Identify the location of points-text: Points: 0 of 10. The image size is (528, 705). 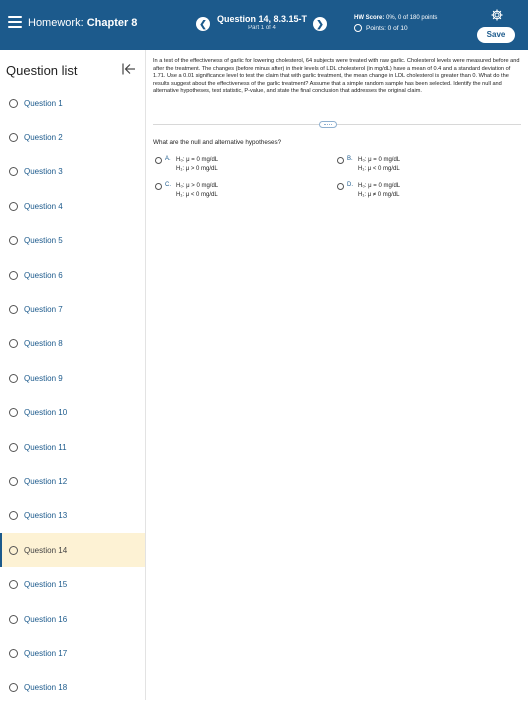
(387, 28).